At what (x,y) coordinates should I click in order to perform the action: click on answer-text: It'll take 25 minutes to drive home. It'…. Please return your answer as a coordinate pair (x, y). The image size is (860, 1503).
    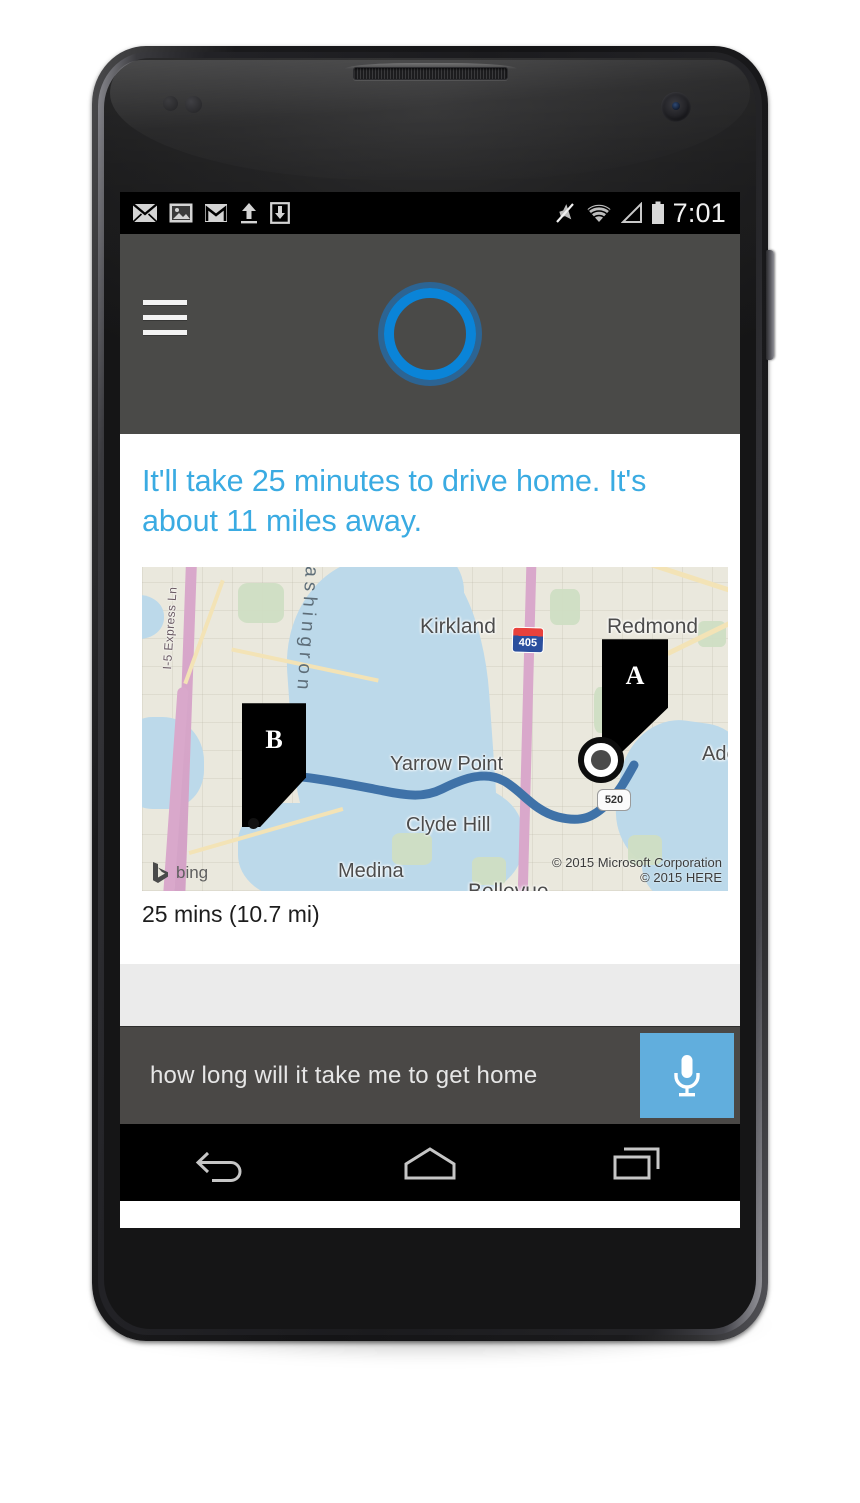
    Looking at the image, I should click on (394, 501).